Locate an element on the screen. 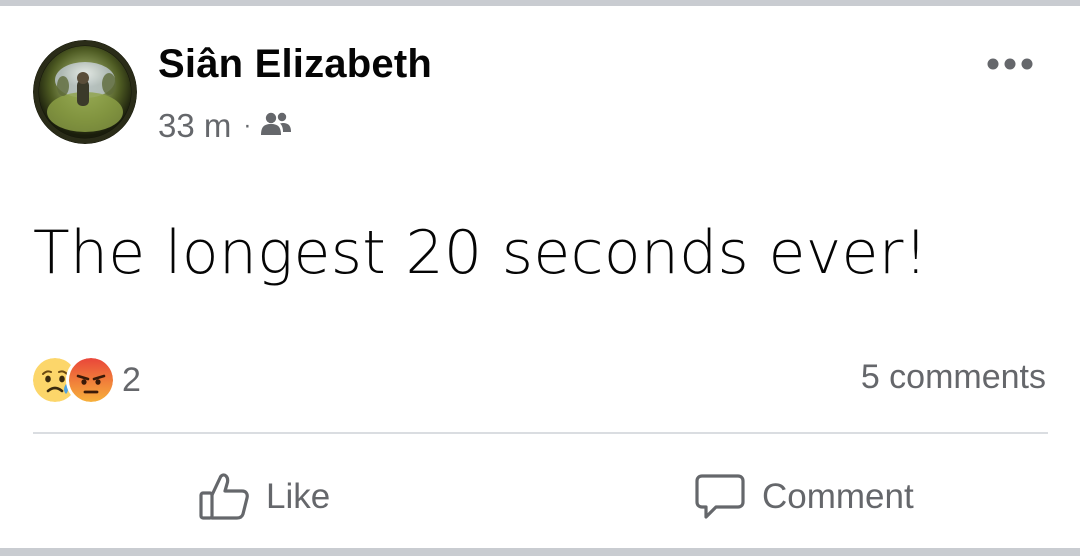  like-button: Like is located at coordinates (264, 497).